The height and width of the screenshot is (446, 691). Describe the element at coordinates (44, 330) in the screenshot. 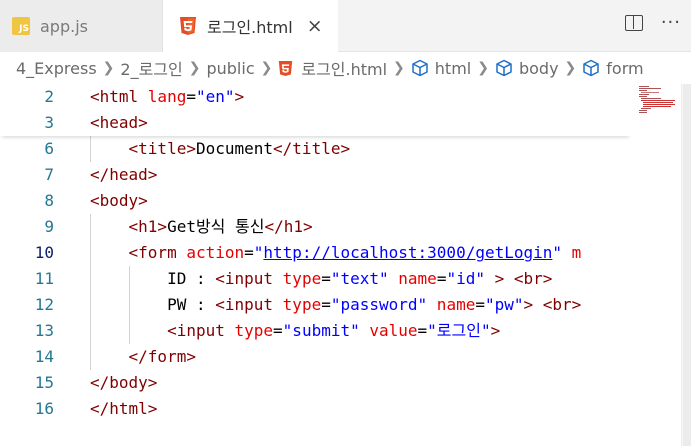

I see `line-number: 13` at that location.